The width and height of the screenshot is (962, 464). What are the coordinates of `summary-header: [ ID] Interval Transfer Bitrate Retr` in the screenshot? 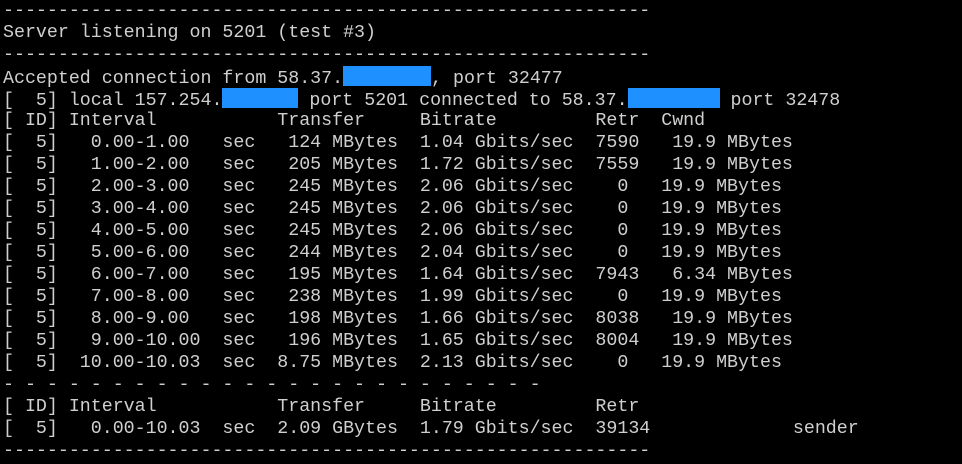 It's located at (321, 407).